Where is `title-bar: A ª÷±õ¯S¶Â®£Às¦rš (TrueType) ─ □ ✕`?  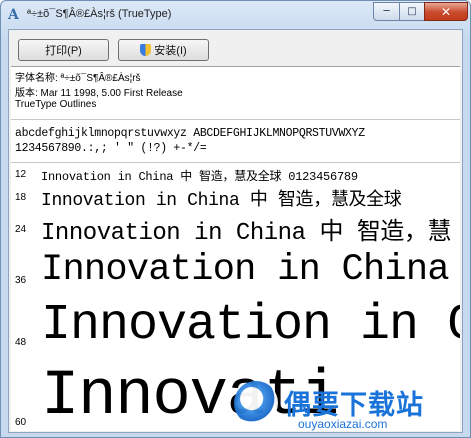 title-bar: A ª÷±õ¯S¶Â®£Às¦rš (TrueType) ─ □ ✕ is located at coordinates (235, 15).